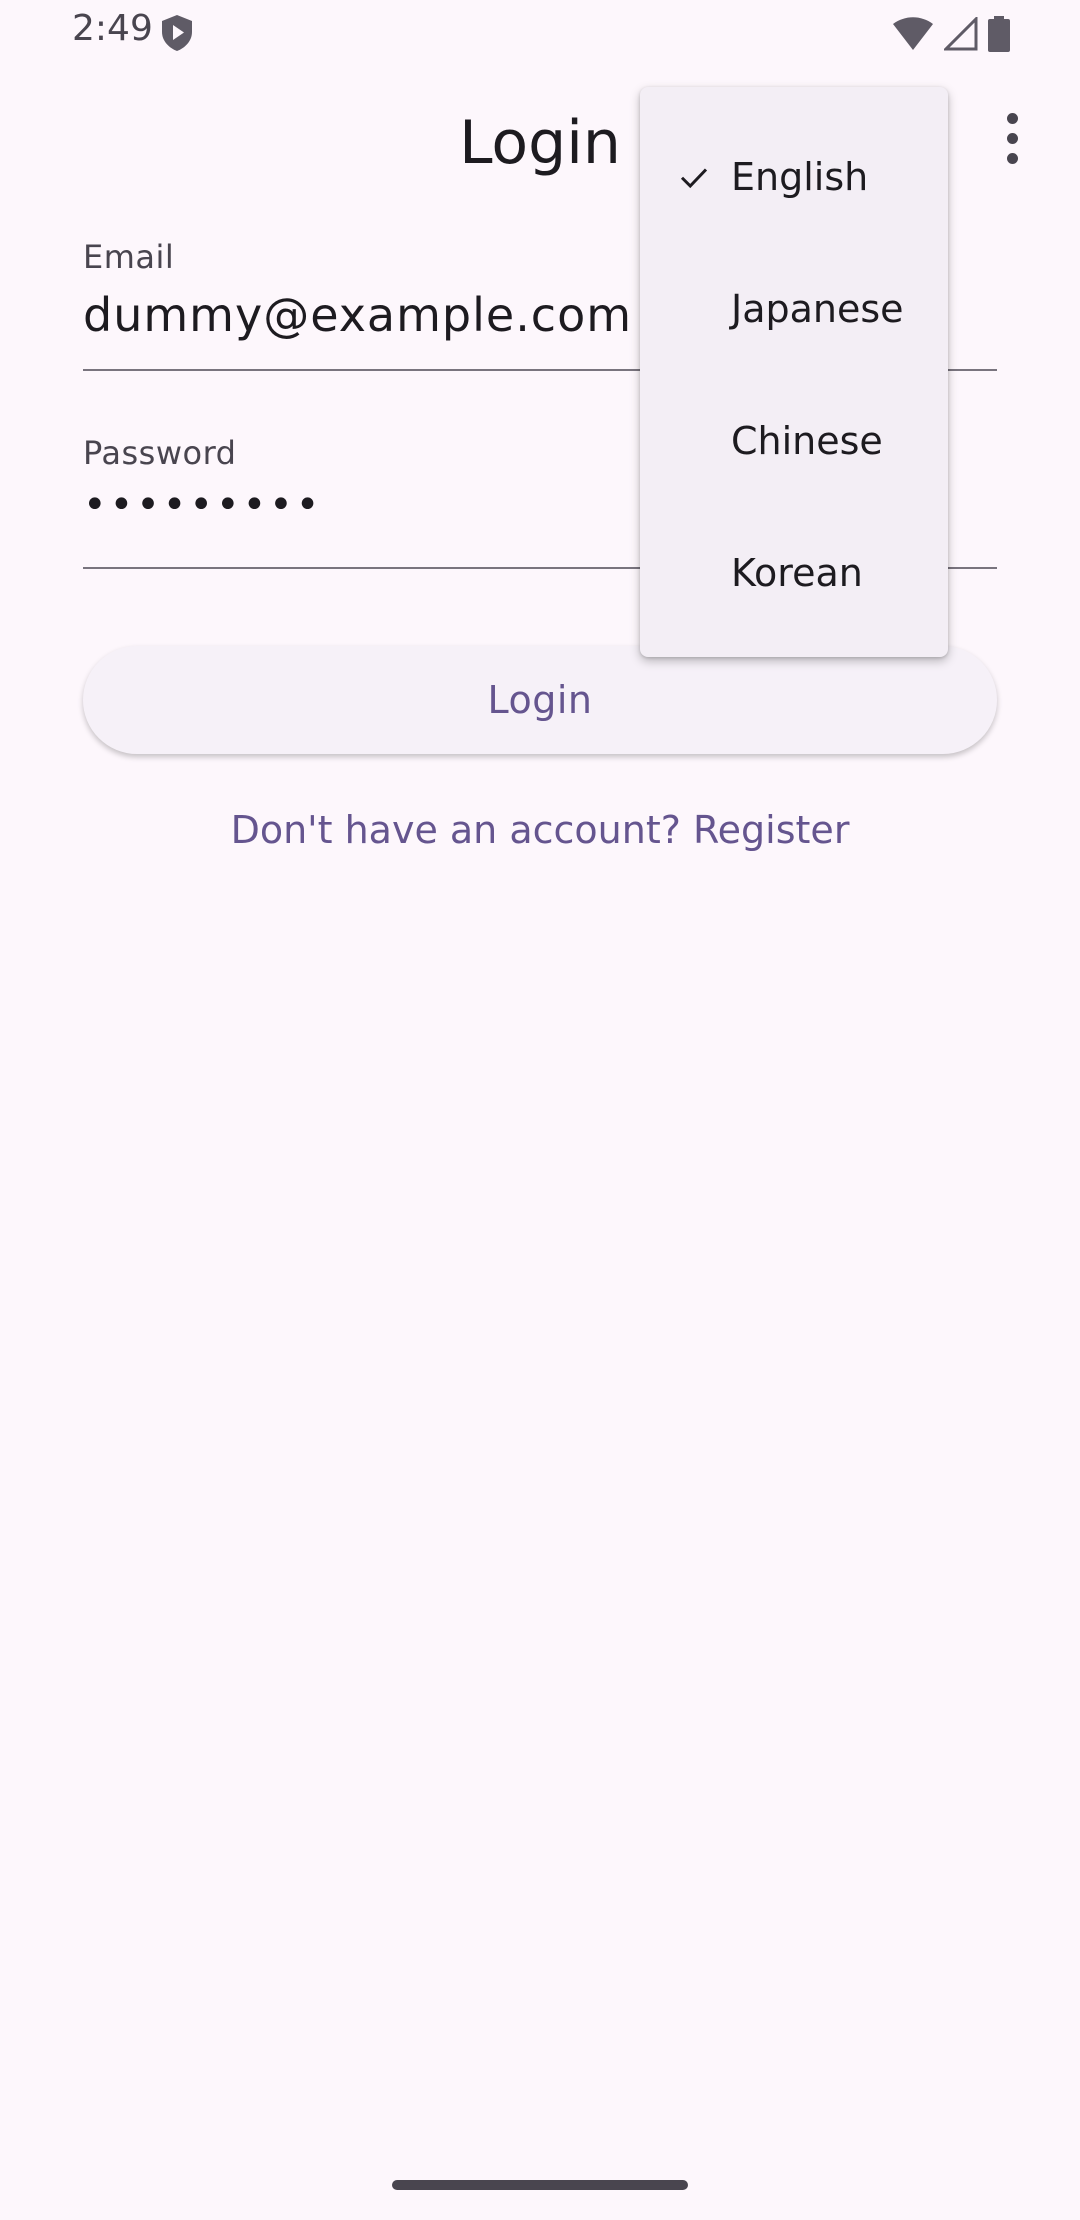  What do you see at coordinates (694, 178) in the screenshot?
I see `check-icon` at bounding box center [694, 178].